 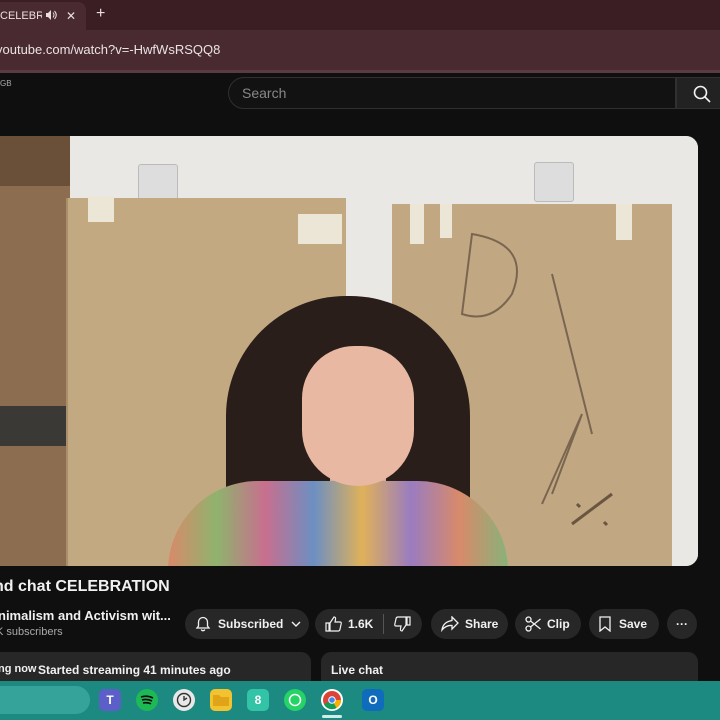 I want to click on share-label: Share, so click(x=482, y=624).